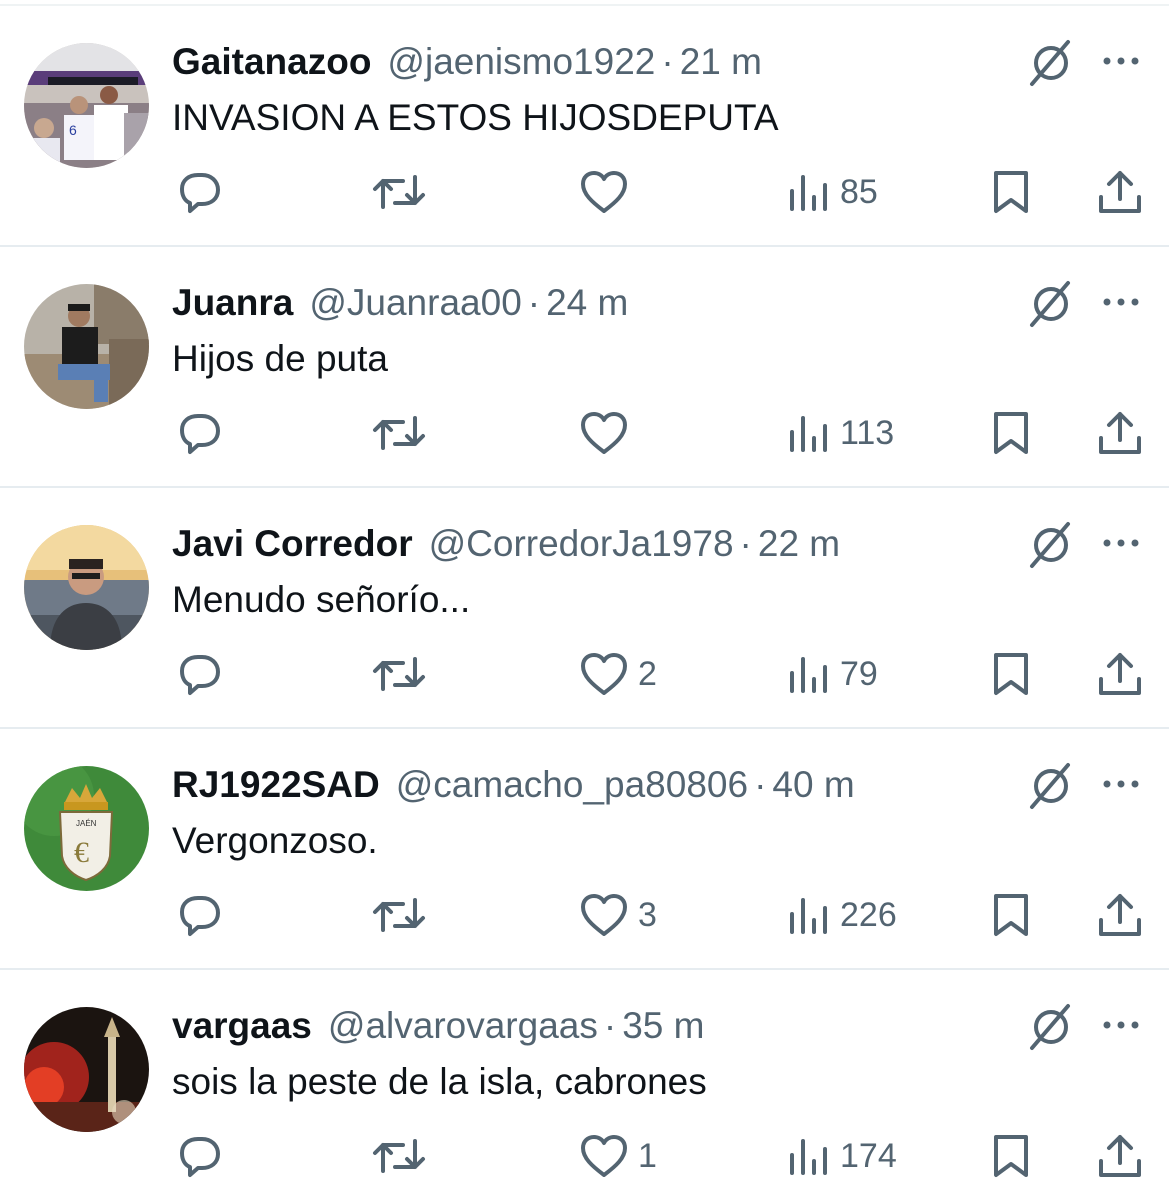 This screenshot has width=1169, height=1200. What do you see at coordinates (475, 117) in the screenshot?
I see `tweet-text: INVASION A ESTOS HIJOSDEPUTA` at bounding box center [475, 117].